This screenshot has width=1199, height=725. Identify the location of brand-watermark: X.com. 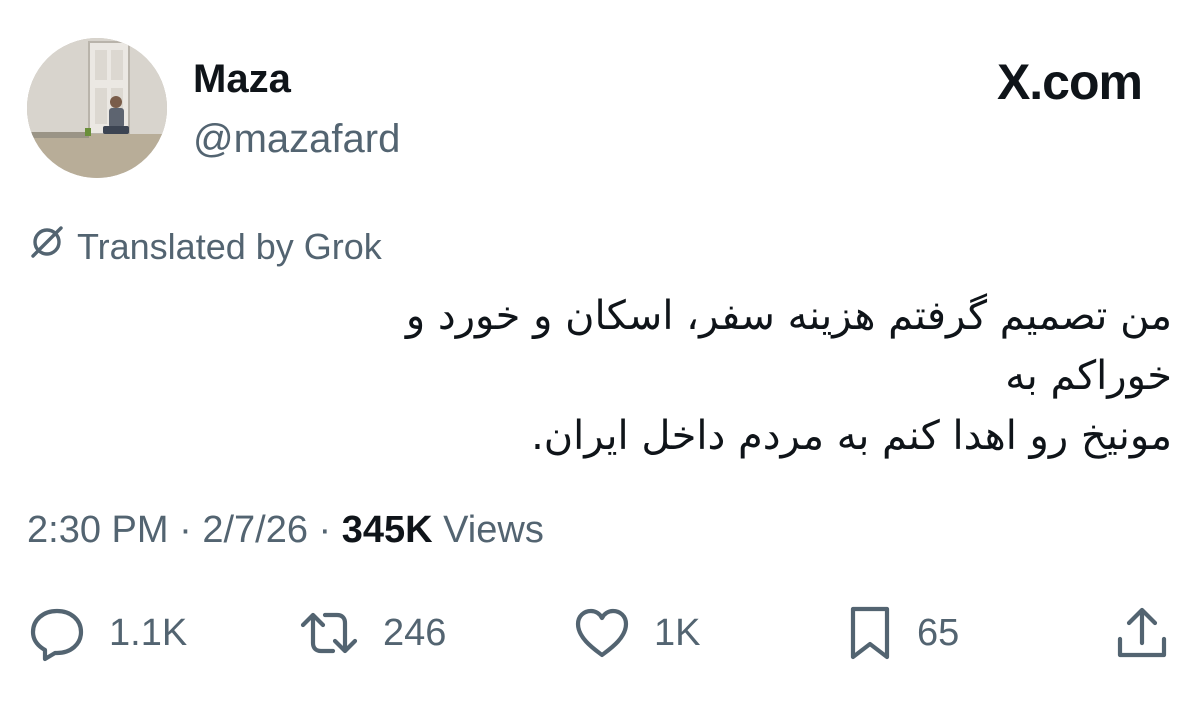
(1069, 82).